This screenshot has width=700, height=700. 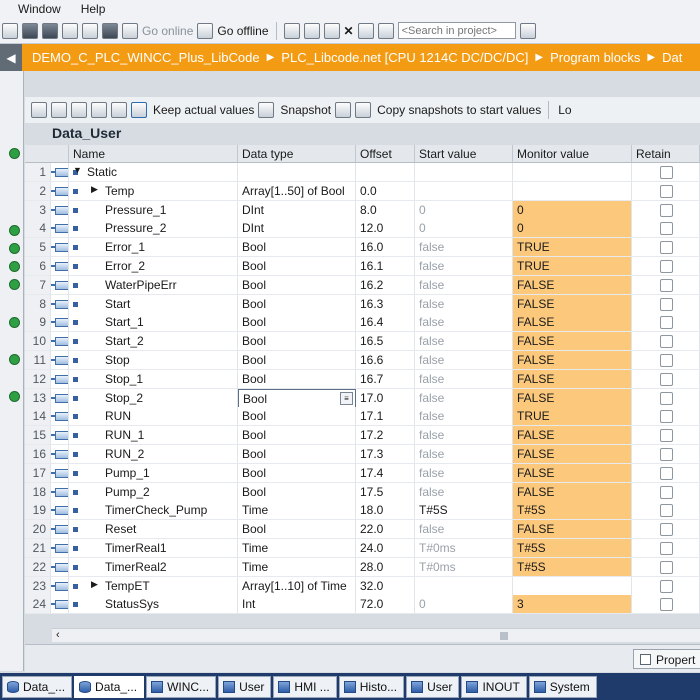 I want to click on name-cell: TimerReal1, so click(x=153, y=548).